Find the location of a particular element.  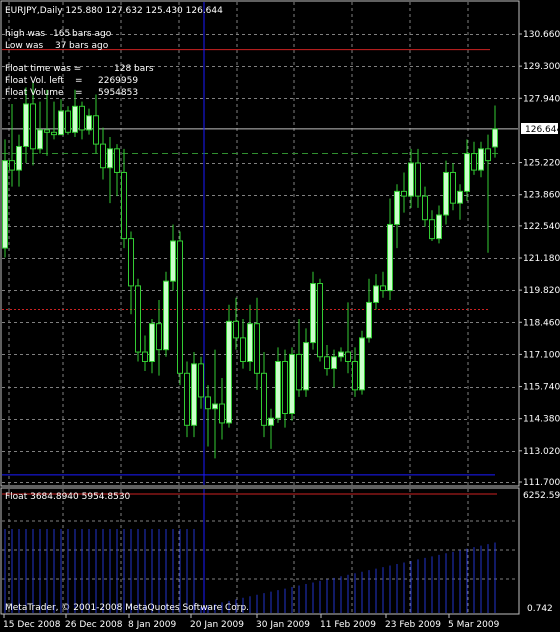

price-axis-label: 114.380 is located at coordinates (541, 420).